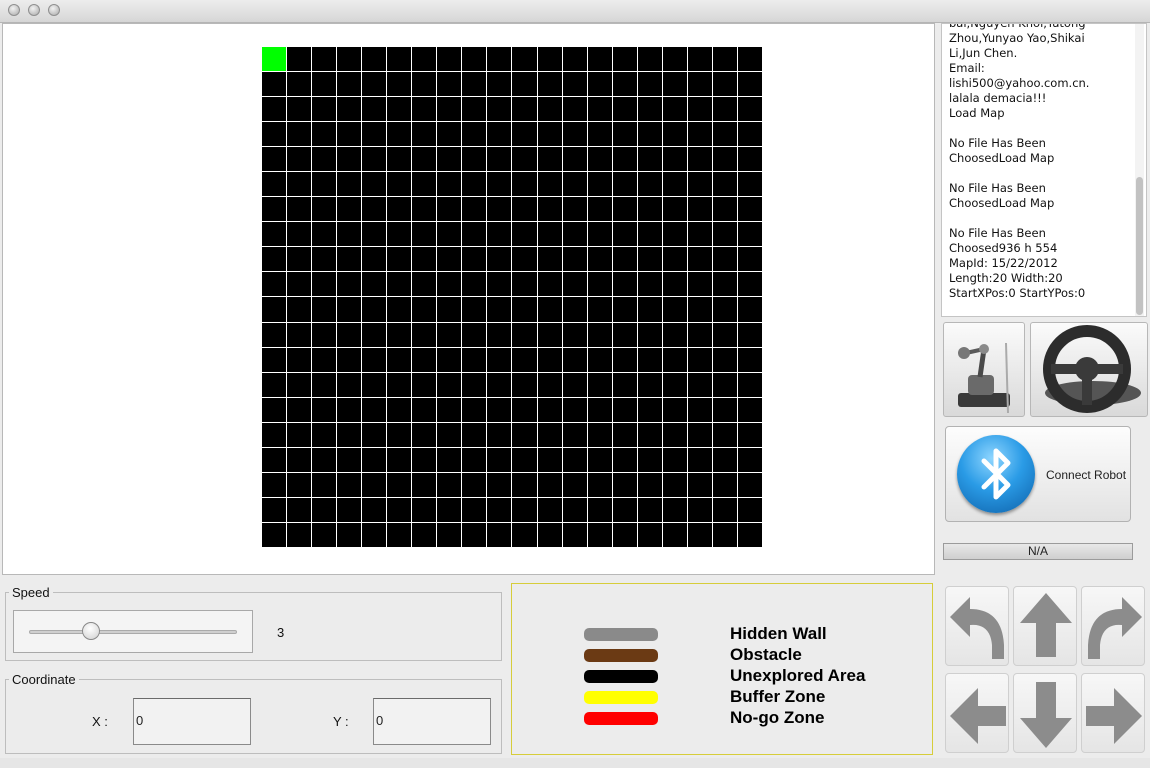 The height and width of the screenshot is (768, 1150). I want to click on move-left-button, so click(977, 713).